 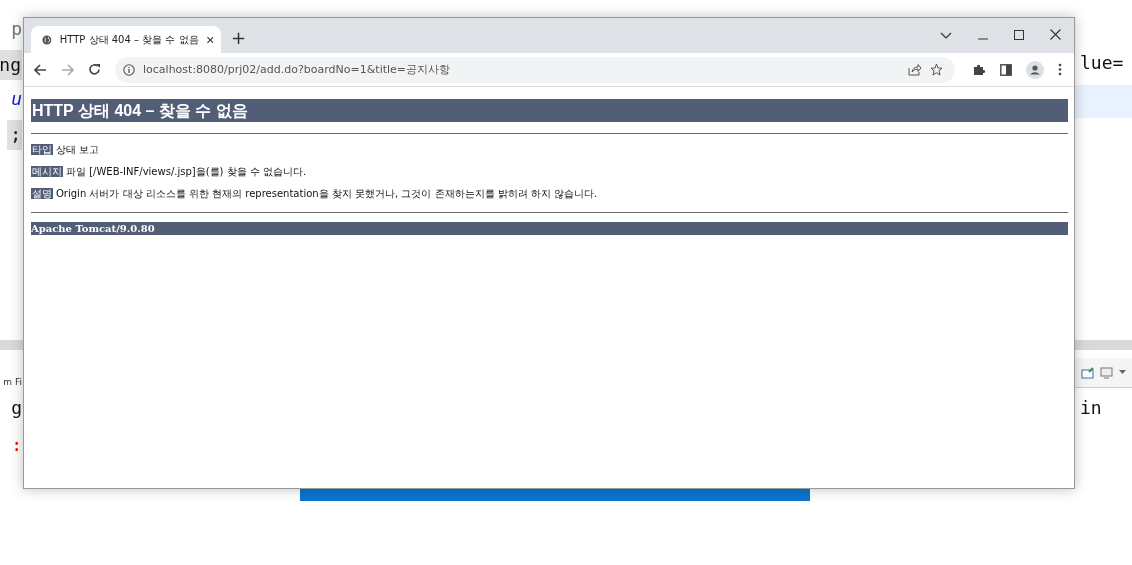 What do you see at coordinates (16, 445) in the screenshot?
I see `code-text: :` at bounding box center [16, 445].